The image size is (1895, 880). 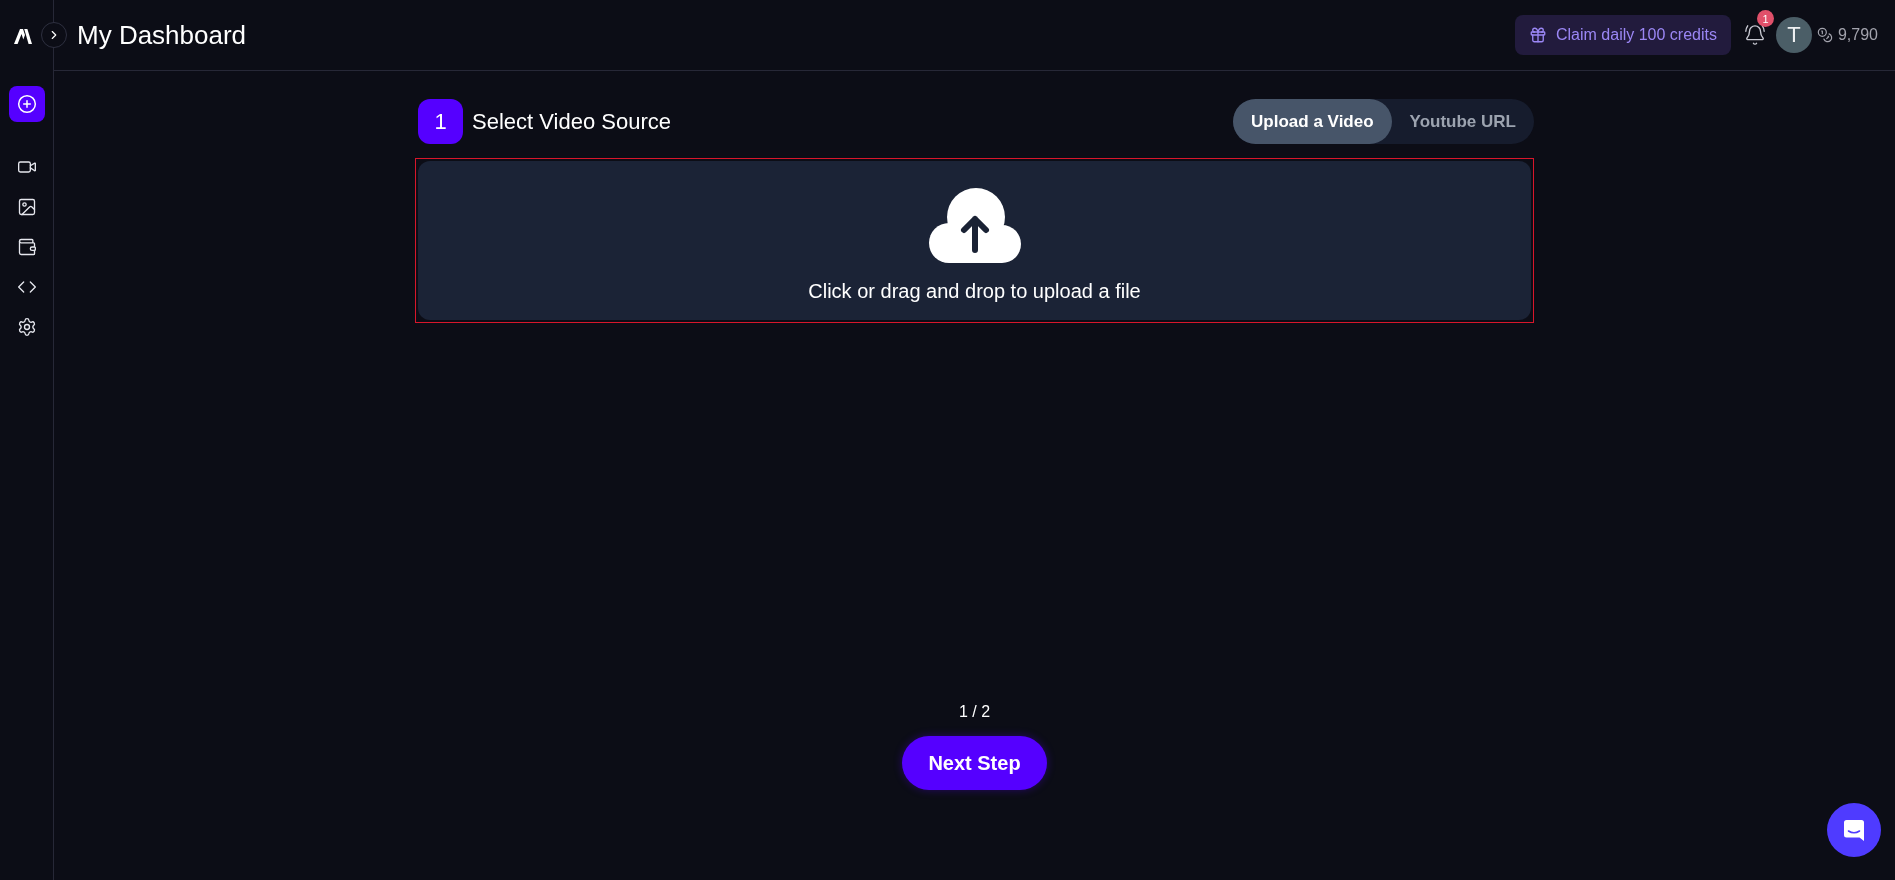 What do you see at coordinates (1765, 18) in the screenshot?
I see `notification-count-badge: 1` at bounding box center [1765, 18].